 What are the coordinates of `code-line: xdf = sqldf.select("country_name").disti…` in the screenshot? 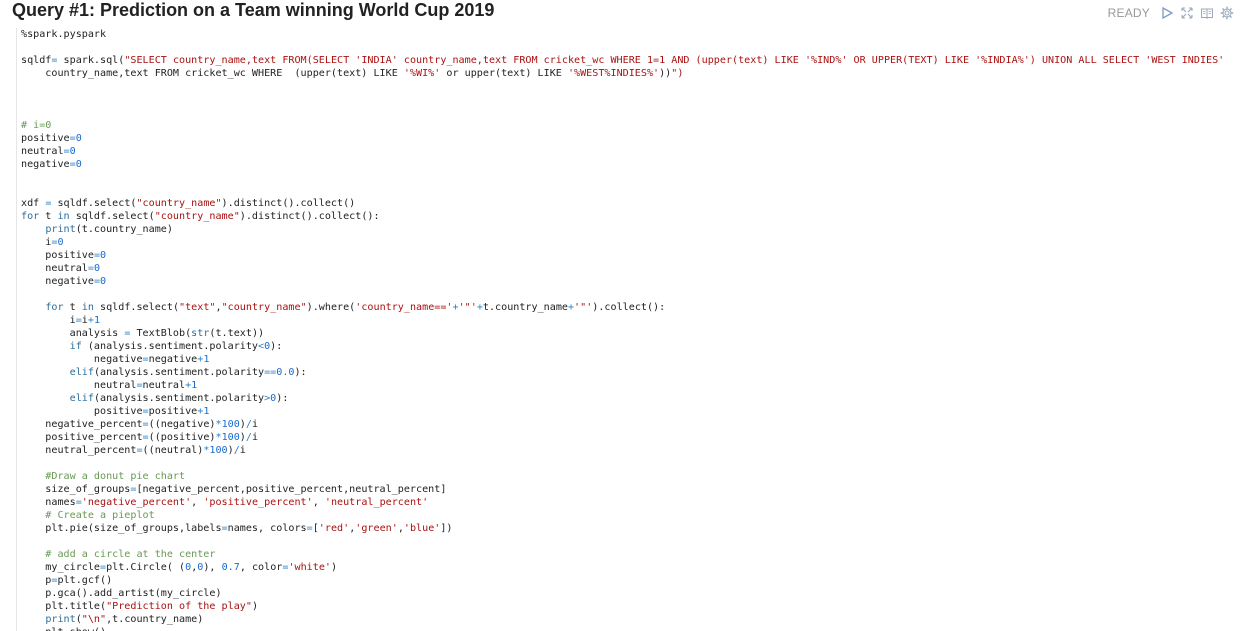 It's located at (630, 203).